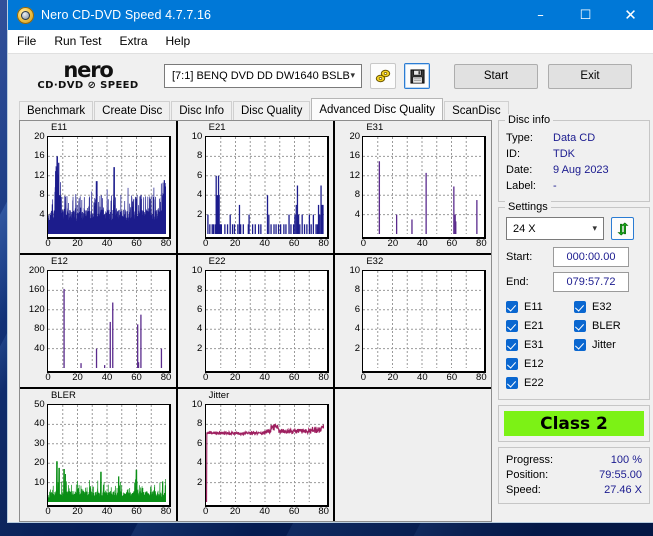 Image resolution: width=653 pixels, height=536 pixels. I want to click on floppy-save-icon, so click(417, 76).